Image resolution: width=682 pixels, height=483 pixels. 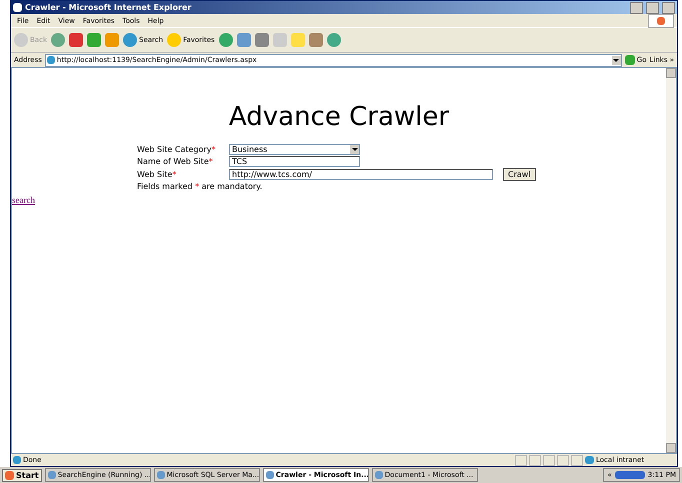 I want to click on crawl-button: Crawl, so click(x=519, y=174).